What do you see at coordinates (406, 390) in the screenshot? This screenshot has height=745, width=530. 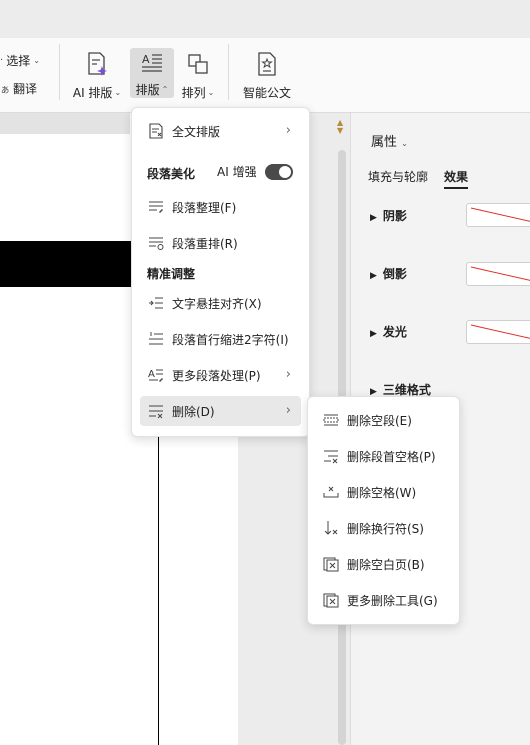 I see `section-3d-format-label: 三维格式` at bounding box center [406, 390].